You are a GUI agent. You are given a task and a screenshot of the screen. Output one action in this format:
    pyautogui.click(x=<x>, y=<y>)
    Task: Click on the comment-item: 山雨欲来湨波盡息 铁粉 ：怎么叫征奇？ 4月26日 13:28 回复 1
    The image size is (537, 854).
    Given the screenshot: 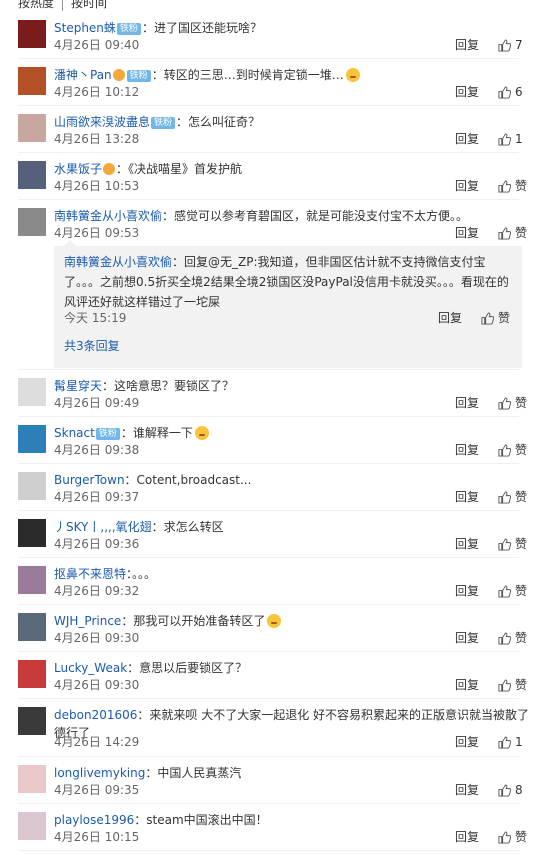 What is the action you would take?
    pyautogui.click(x=268, y=129)
    